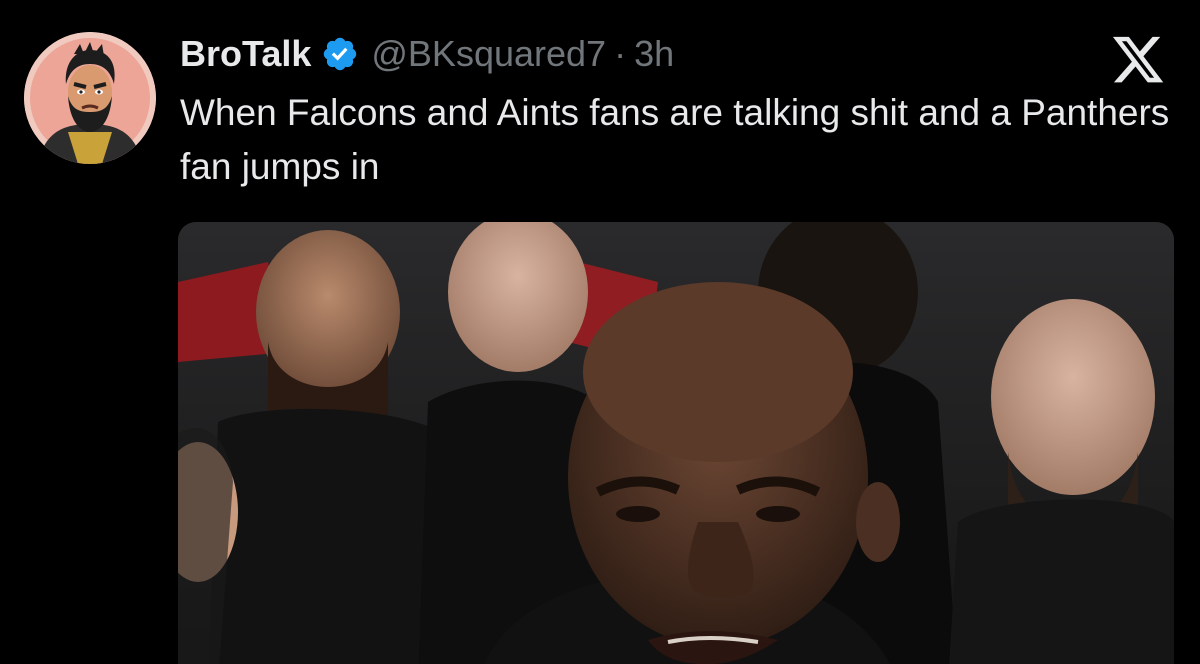 The image size is (1200, 664). What do you see at coordinates (654, 54) in the screenshot?
I see `tweet-timestamp: 3h` at bounding box center [654, 54].